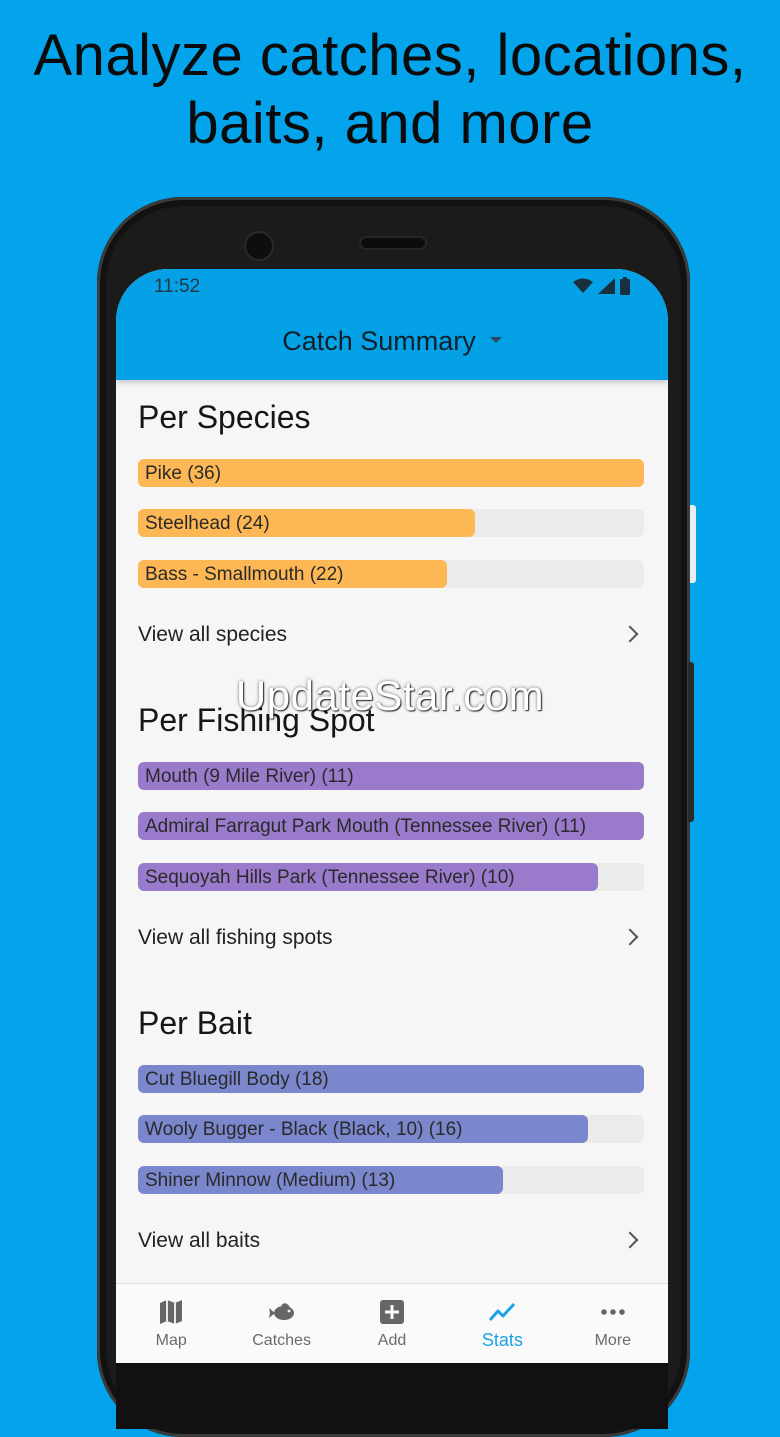 Image resolution: width=780 pixels, height=1437 pixels. Describe the element at coordinates (237, 1079) in the screenshot. I see `bar-label: Cut Bluegill Body (18)` at that location.